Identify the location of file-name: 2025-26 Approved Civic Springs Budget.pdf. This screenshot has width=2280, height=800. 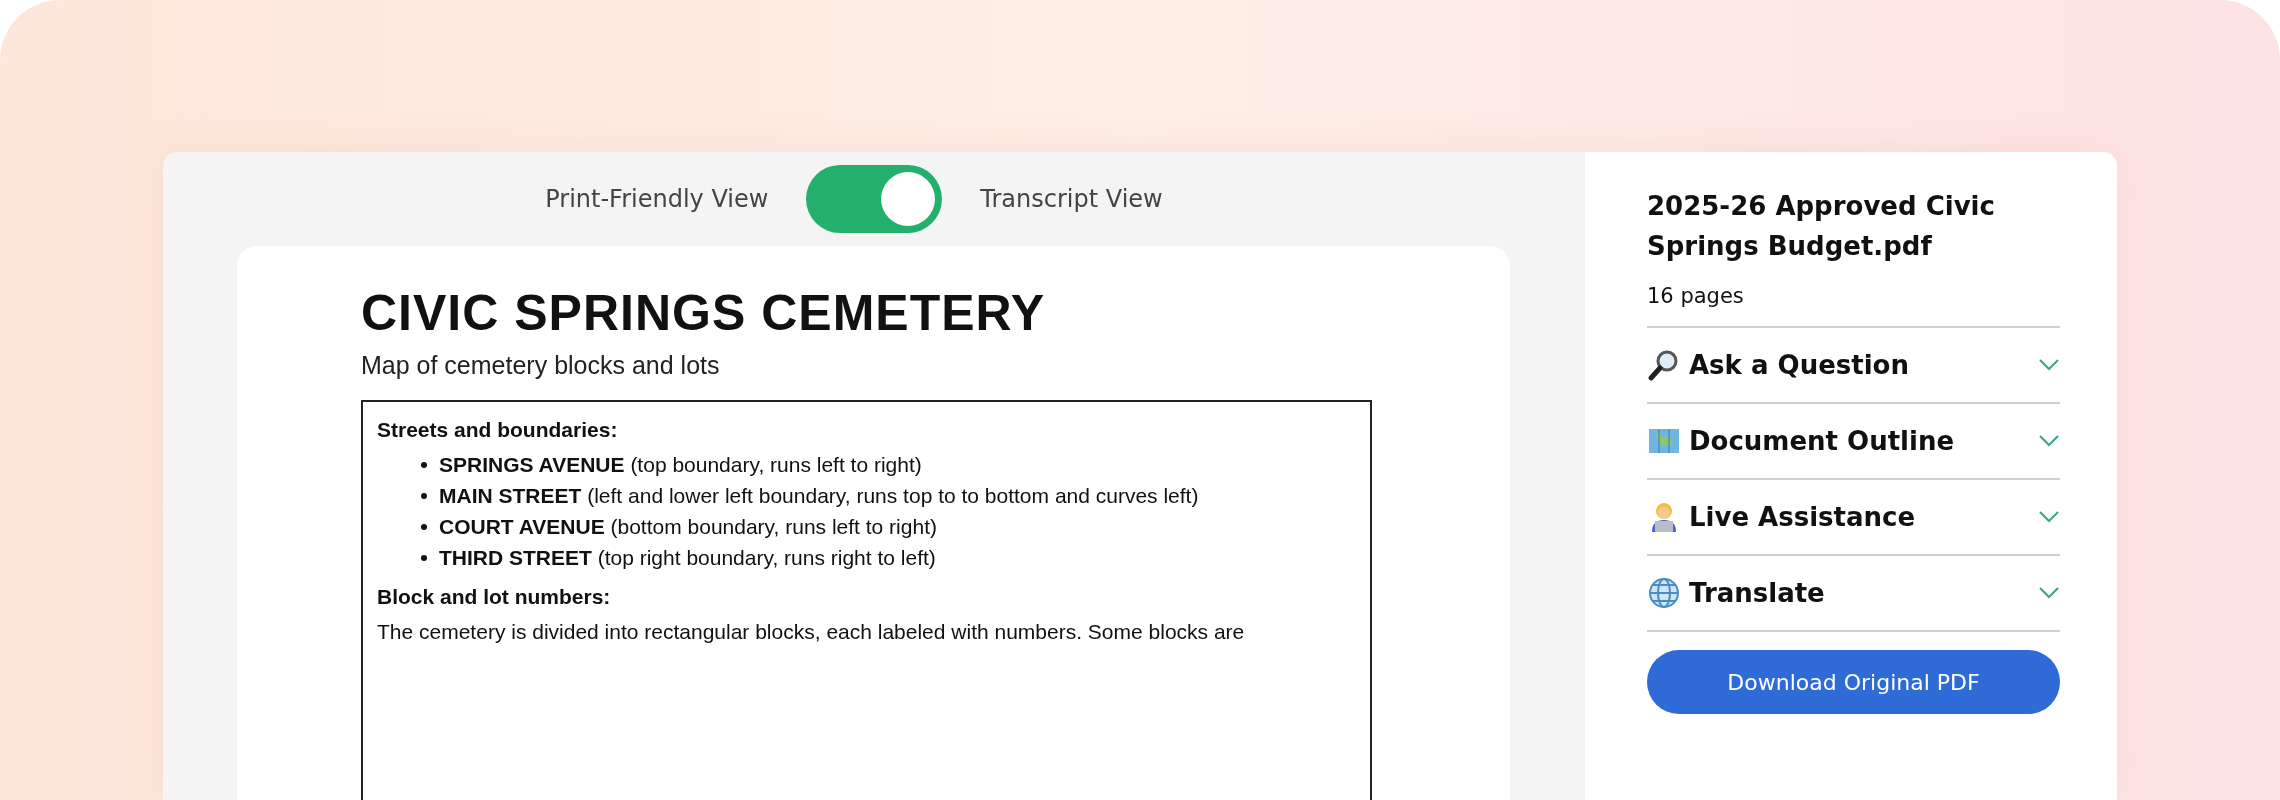
(1821, 226).